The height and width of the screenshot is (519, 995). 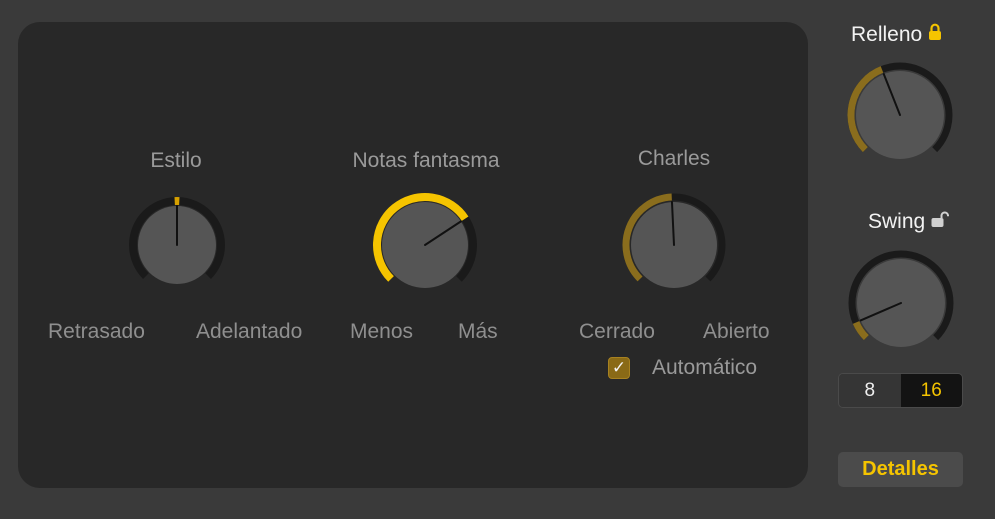 I want to click on auto-checkbox-row: ✓ Automático, so click(x=682, y=368).